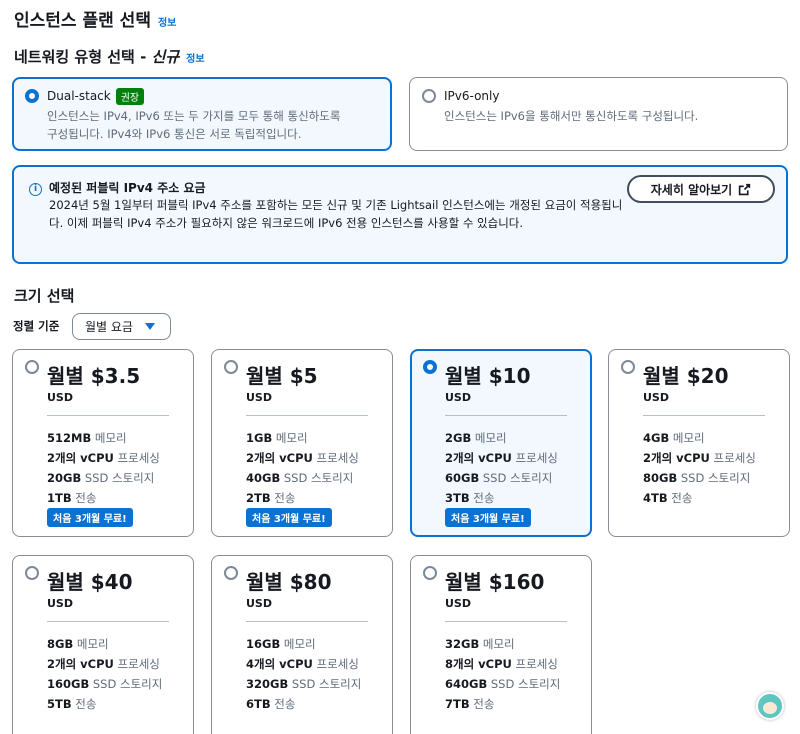 This screenshot has width=800, height=734. I want to click on network-option-ipv6-only: IPv6-only 인스턴스는 IPv6을 통해서만 통신하도록 구성됩니다., so click(598, 114).